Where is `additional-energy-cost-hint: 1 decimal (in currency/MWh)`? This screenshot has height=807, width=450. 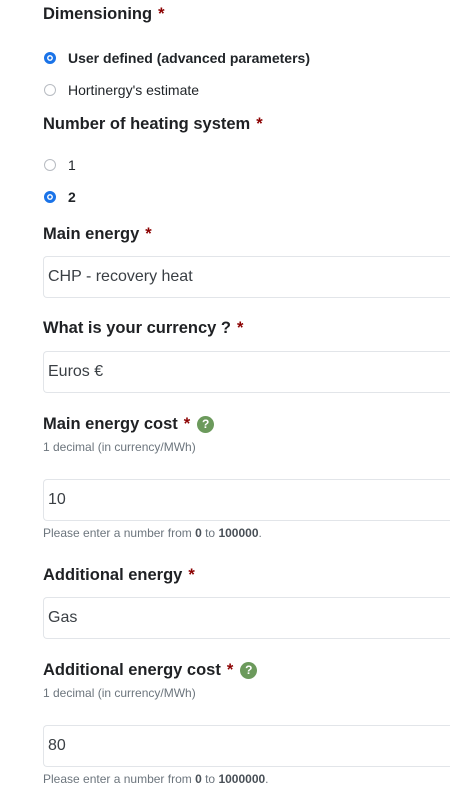
additional-energy-cost-hint: 1 decimal (in currency/MWh) is located at coordinates (119, 693).